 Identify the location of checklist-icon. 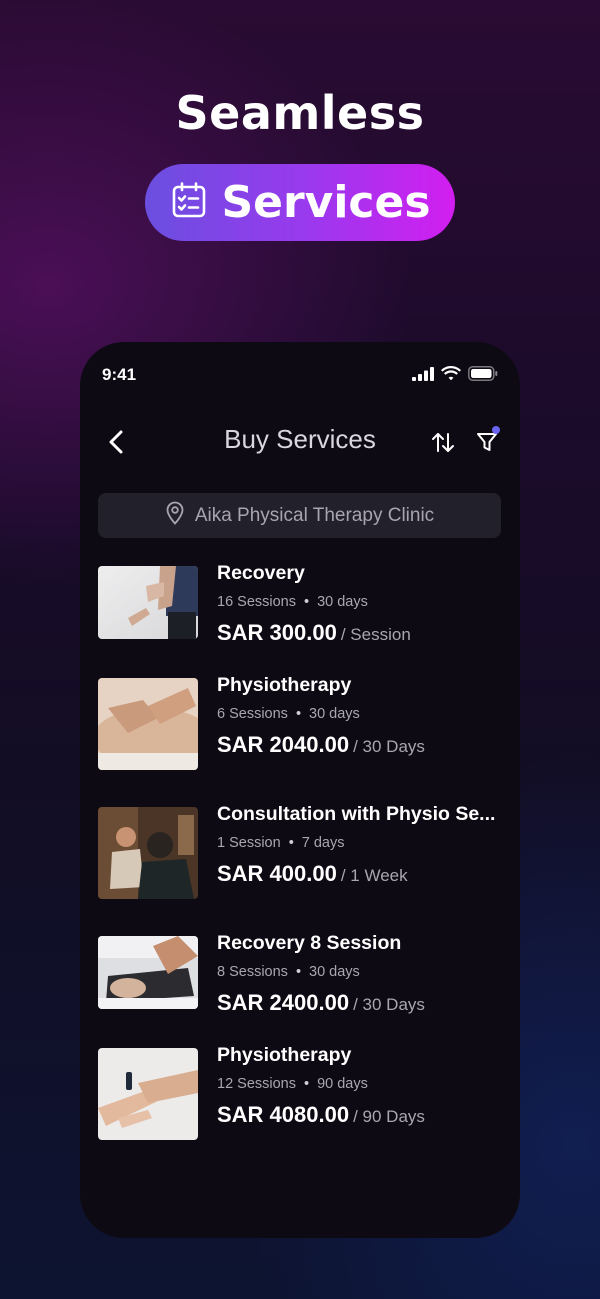
(189, 202).